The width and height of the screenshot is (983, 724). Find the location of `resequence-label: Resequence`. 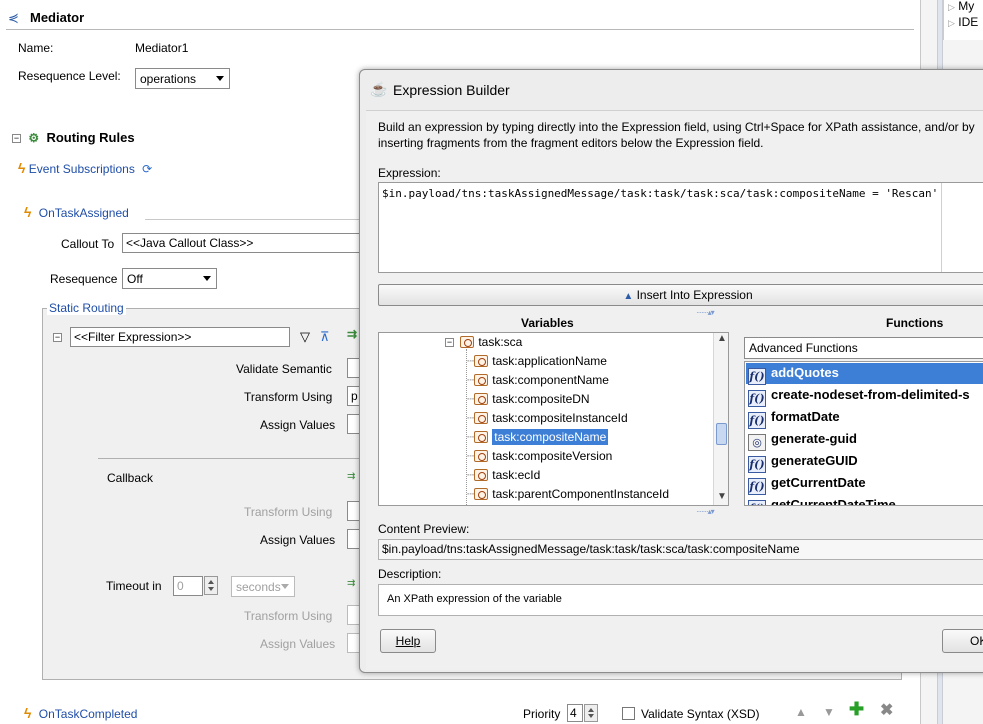

resequence-label: Resequence is located at coordinates (84, 279).